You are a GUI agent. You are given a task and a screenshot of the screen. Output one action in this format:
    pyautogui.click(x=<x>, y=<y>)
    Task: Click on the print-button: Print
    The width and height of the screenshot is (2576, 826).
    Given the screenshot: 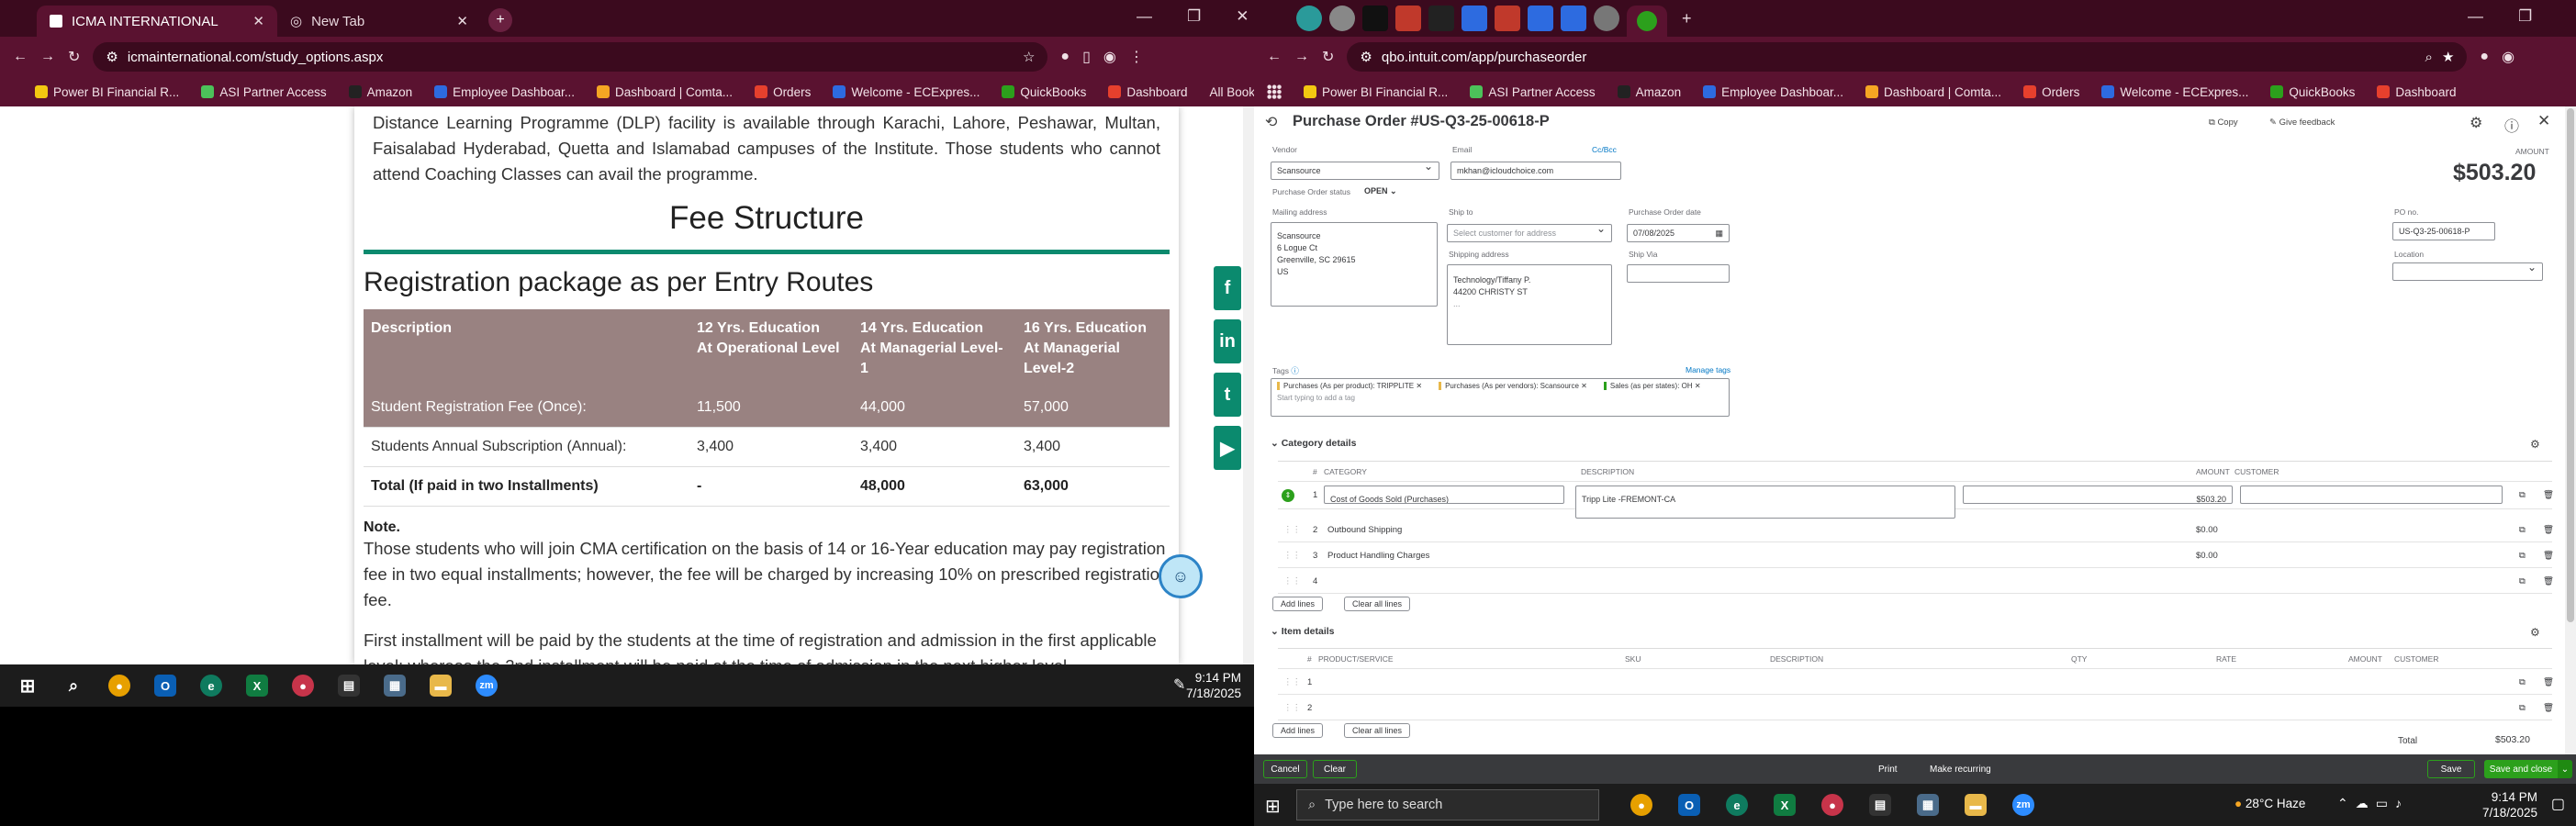 What is the action you would take?
    pyautogui.click(x=1888, y=769)
    